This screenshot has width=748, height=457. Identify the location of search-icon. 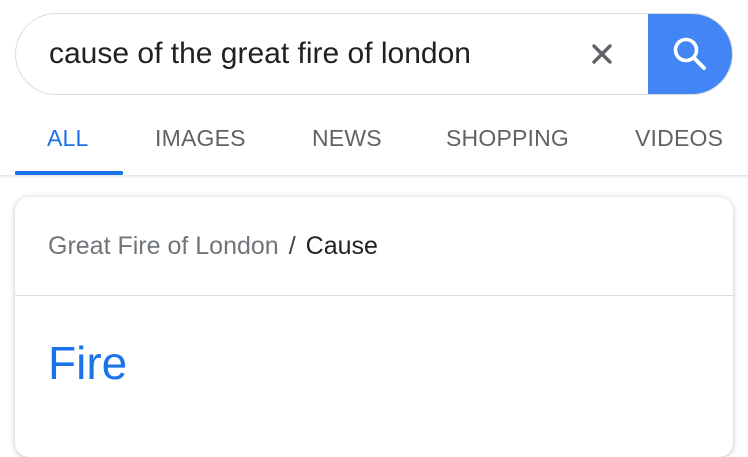
(689, 53).